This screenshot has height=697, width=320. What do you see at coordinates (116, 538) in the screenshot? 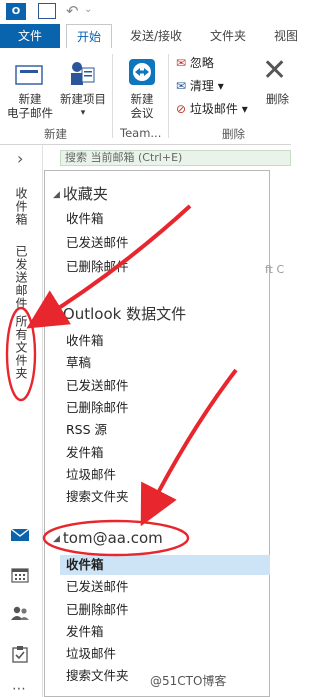
I see `annotation-ellipse-account` at bounding box center [116, 538].